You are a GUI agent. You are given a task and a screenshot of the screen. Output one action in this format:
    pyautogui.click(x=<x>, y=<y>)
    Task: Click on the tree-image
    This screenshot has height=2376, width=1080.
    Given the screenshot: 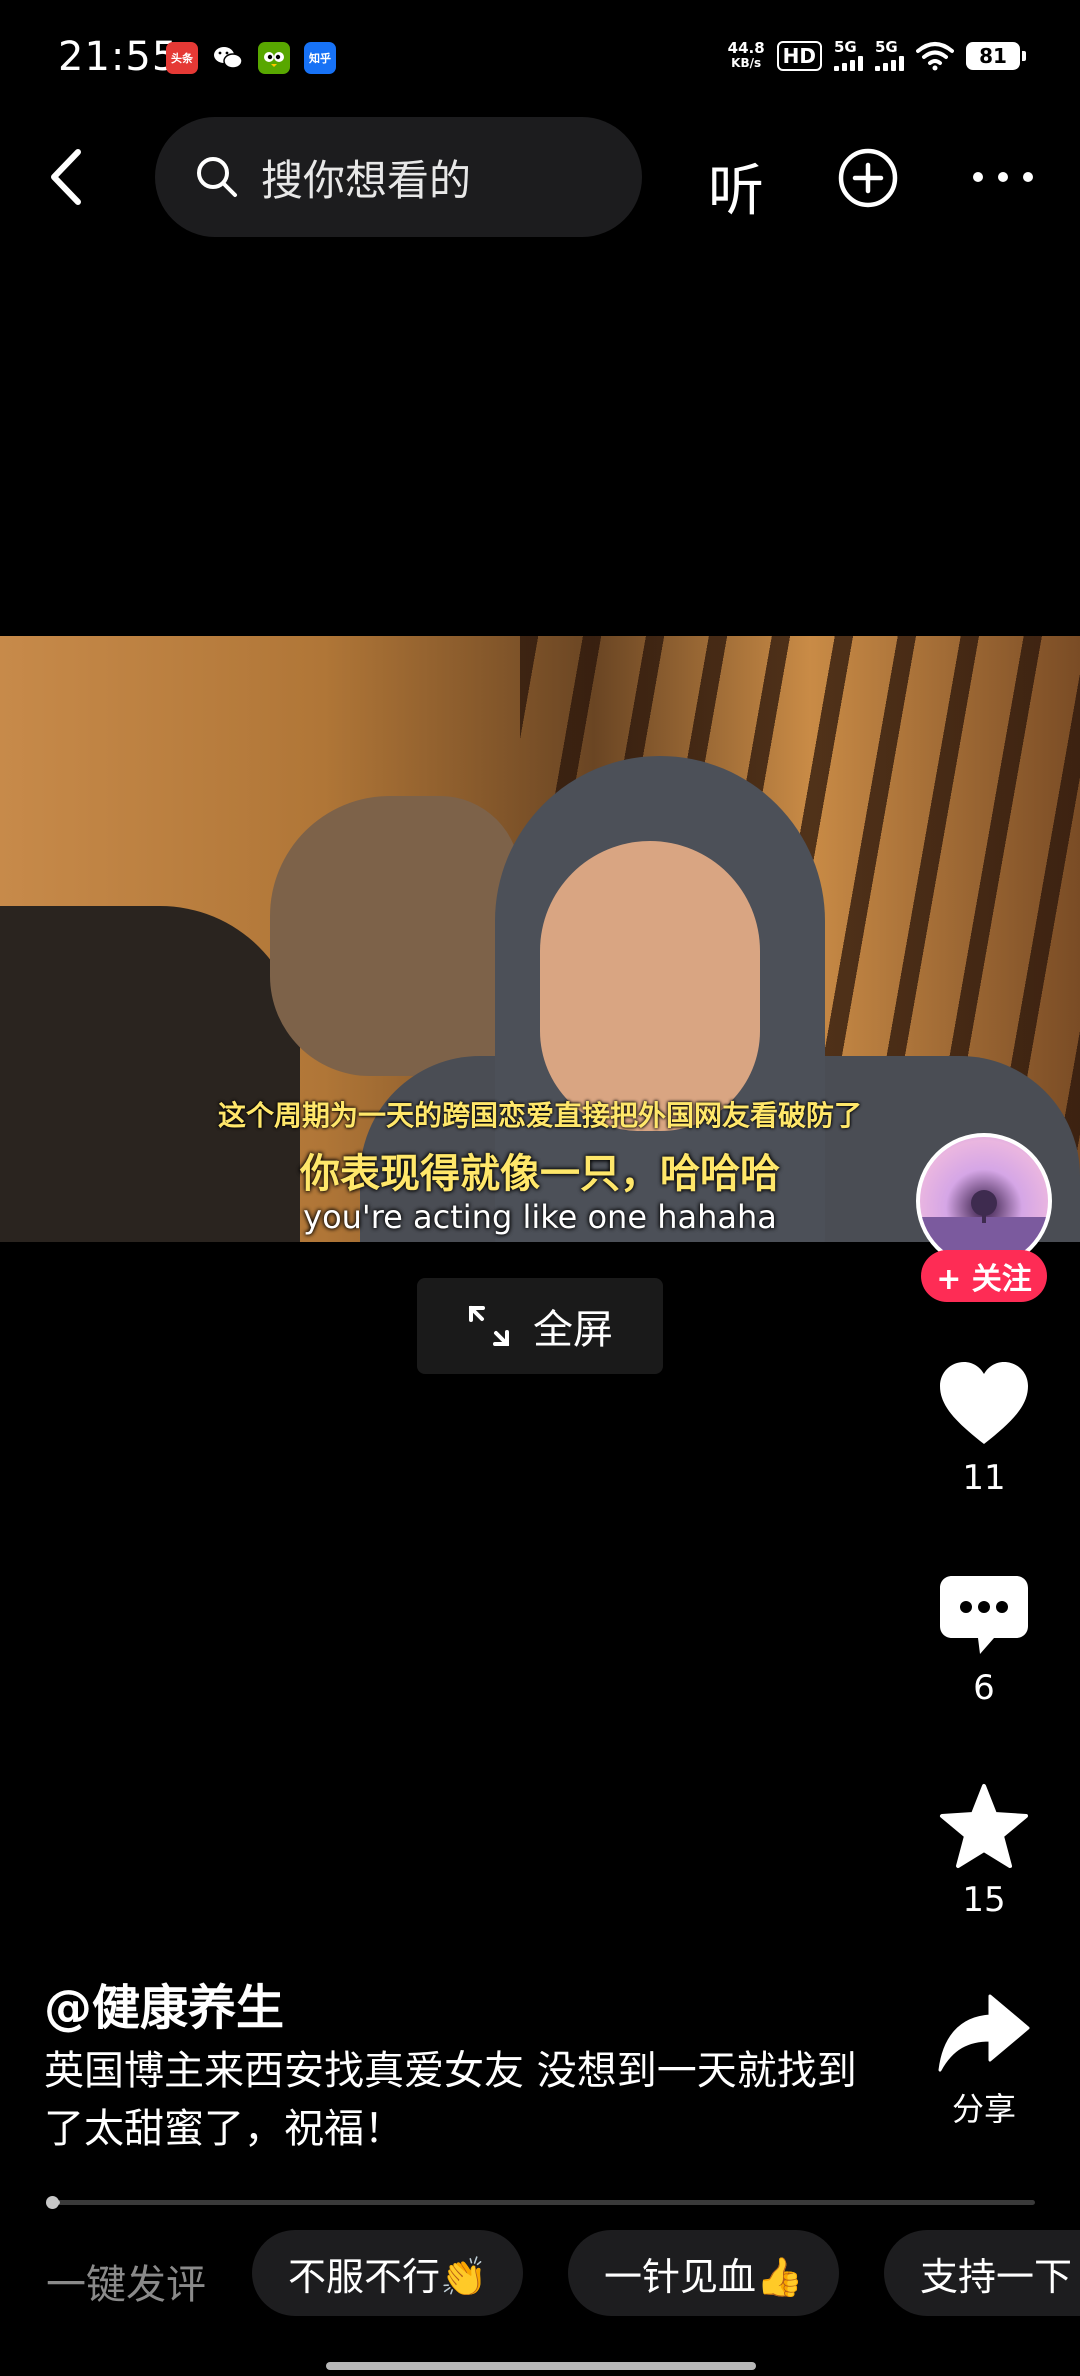 What is the action you would take?
    pyautogui.click(x=984, y=1227)
    